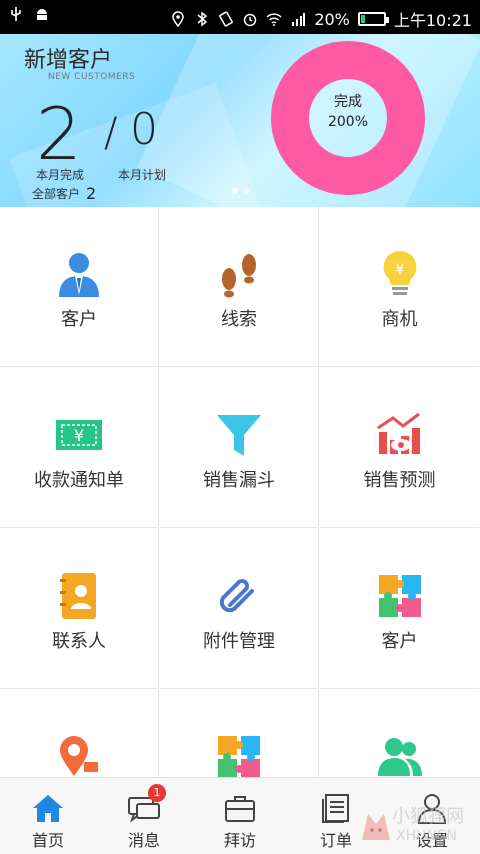 The width and height of the screenshot is (480, 854). What do you see at coordinates (56, 194) in the screenshot?
I see `all-customers-label: 全部客户` at bounding box center [56, 194].